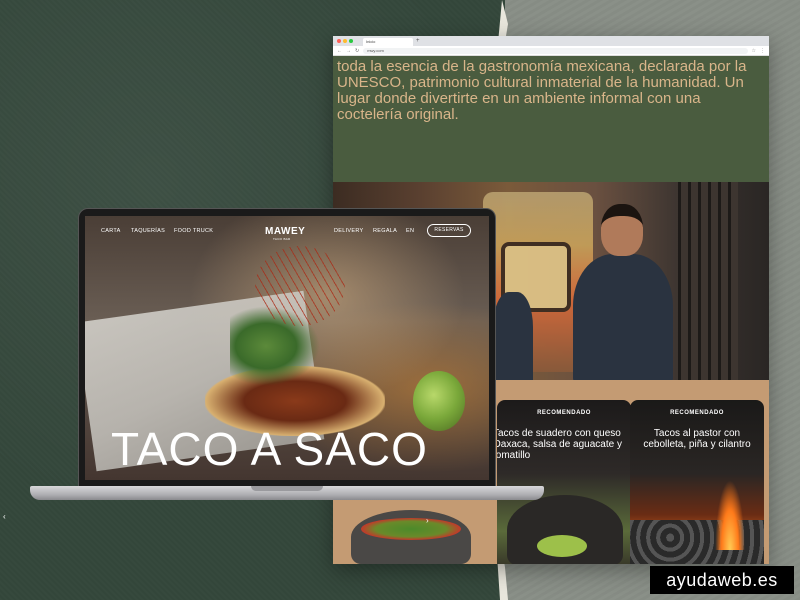 The height and width of the screenshot is (600, 800). Describe the element at coordinates (730, 515) in the screenshot. I see `flame-image` at that location.